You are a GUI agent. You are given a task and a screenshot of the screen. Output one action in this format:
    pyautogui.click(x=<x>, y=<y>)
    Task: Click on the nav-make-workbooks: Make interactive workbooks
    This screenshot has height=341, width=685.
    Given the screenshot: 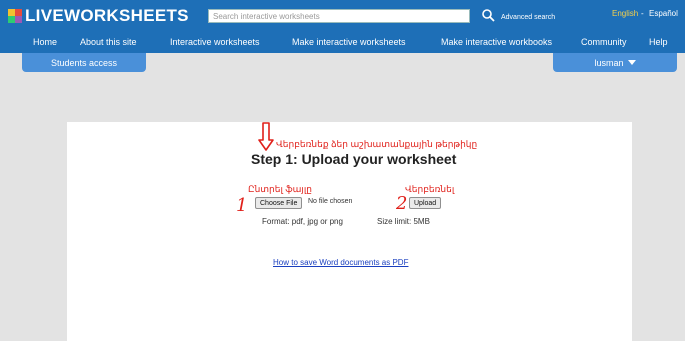 What is the action you would take?
    pyautogui.click(x=496, y=42)
    